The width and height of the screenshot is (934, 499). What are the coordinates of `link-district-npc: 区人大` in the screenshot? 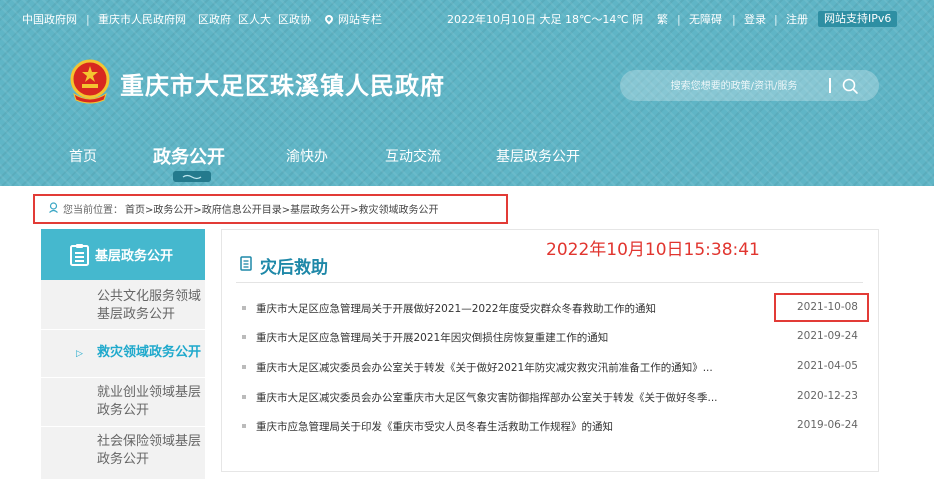 It's located at (254, 20).